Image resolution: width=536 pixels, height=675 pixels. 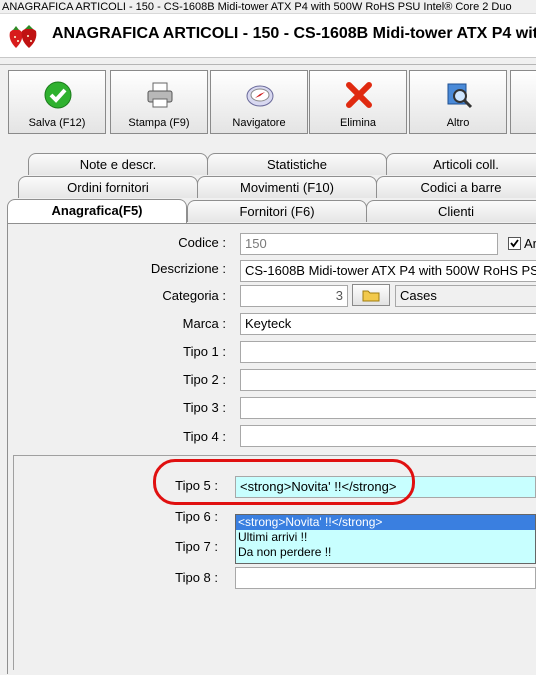 I want to click on tipo4-field, so click(x=388, y=436).